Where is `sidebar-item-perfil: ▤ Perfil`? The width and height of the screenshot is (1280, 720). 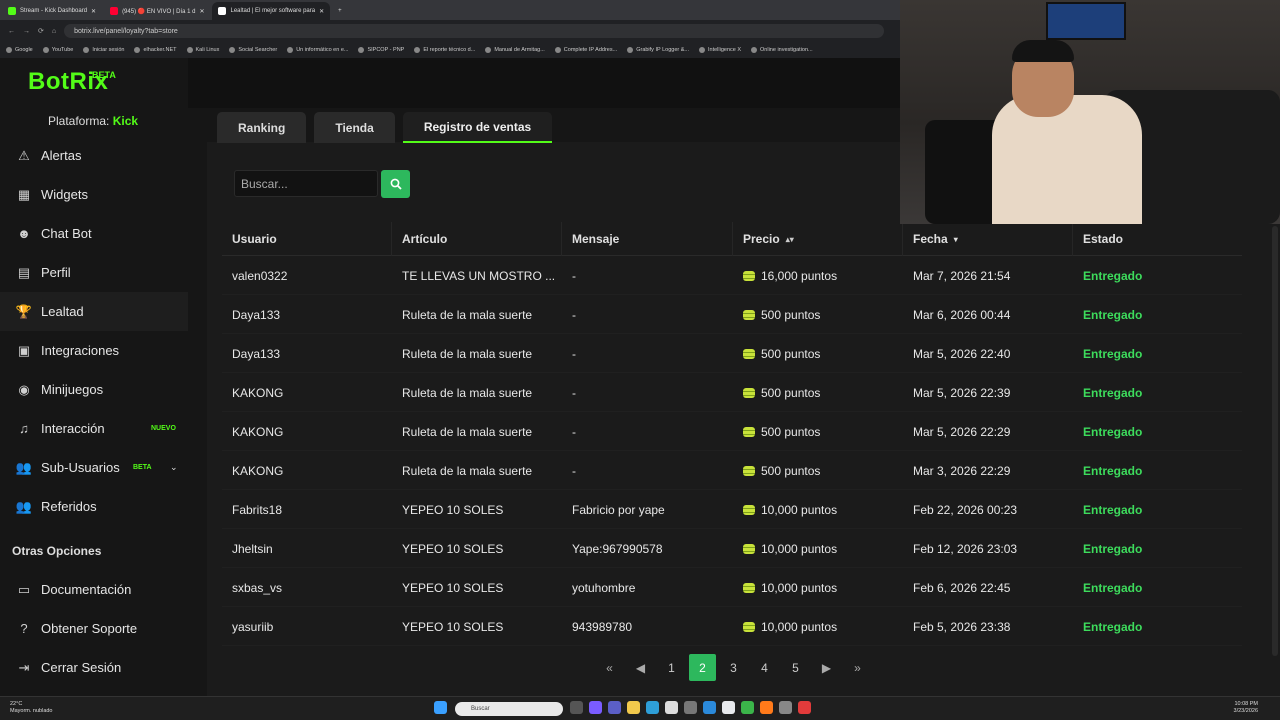 sidebar-item-perfil: ▤ Perfil is located at coordinates (94, 272).